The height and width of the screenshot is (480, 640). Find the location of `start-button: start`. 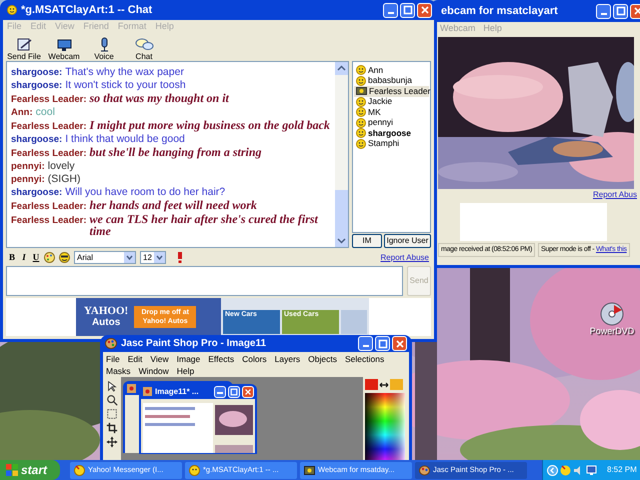

start-button: start is located at coordinates (30, 470).